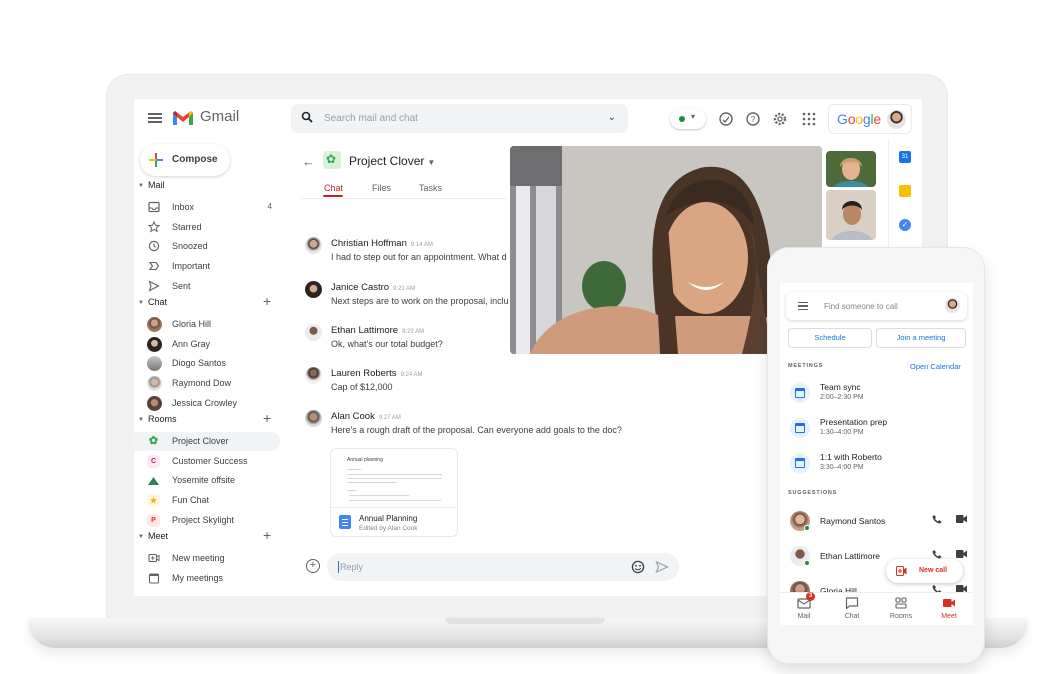 Image resolution: width=1050 pixels, height=674 pixels. Describe the element at coordinates (688, 119) in the screenshot. I see `status-selector: ▾` at that location.